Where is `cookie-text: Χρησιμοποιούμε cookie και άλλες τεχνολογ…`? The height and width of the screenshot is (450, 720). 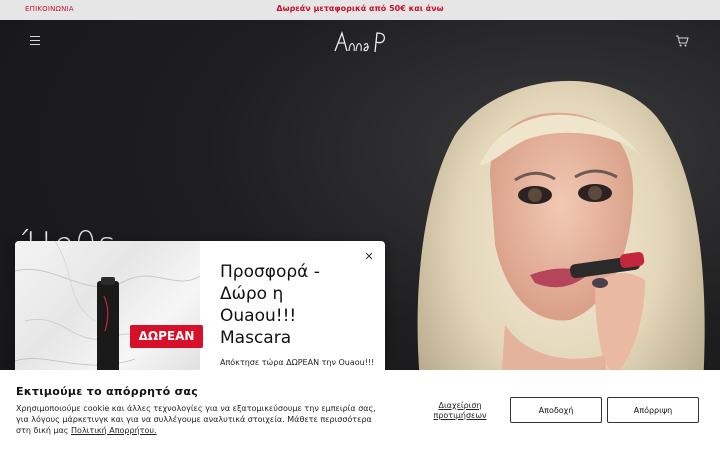 cookie-text: Χρησιμοποιούμε cookie και άλλες τεχνολογ… is located at coordinates (196, 419).